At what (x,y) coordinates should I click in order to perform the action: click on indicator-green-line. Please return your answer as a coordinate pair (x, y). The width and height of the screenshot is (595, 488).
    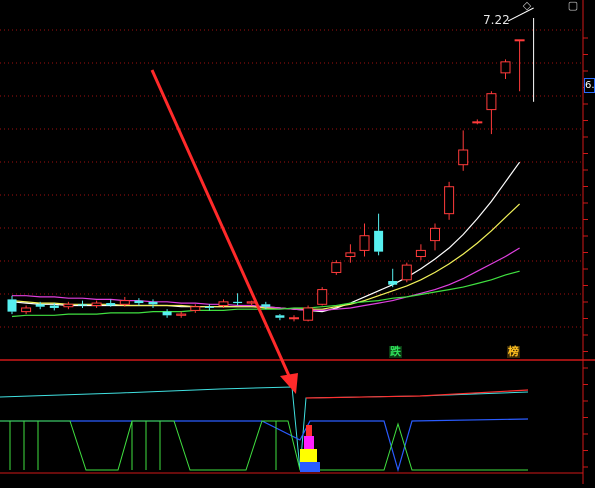
    Looking at the image, I should click on (264, 445).